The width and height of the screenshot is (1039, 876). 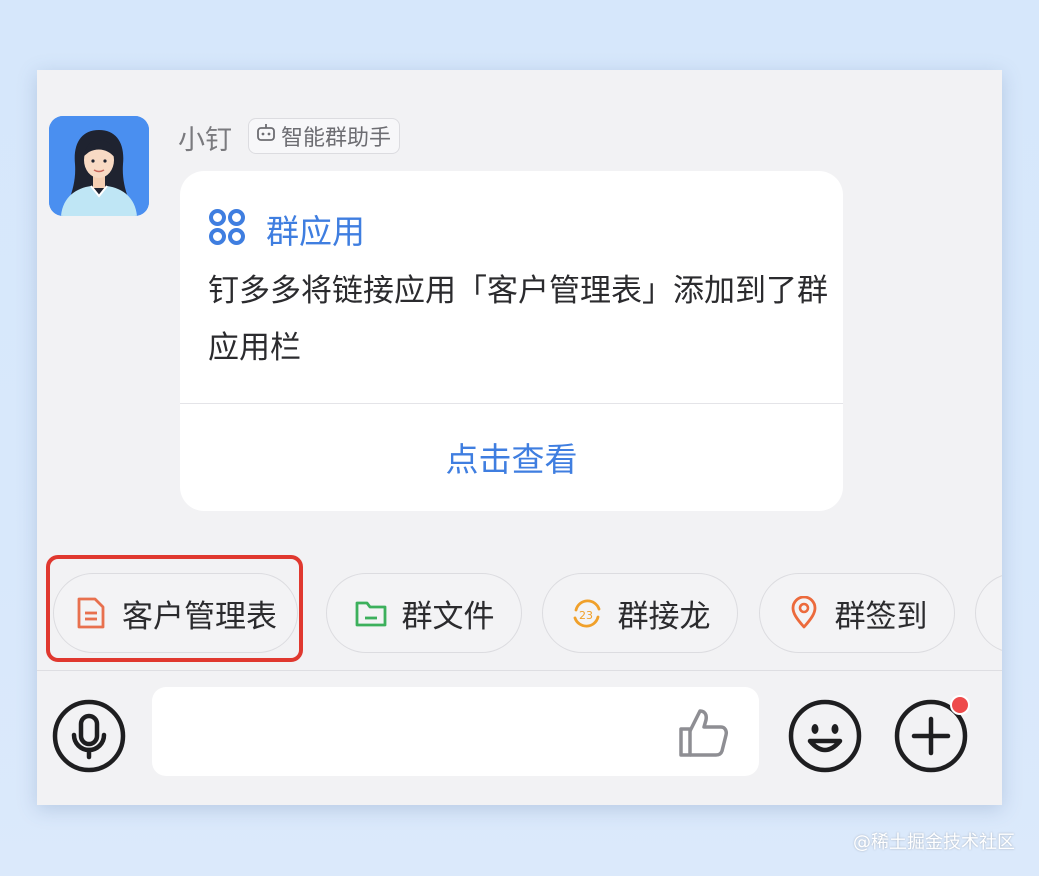 I want to click on chip-group-files: 群文件, so click(x=424, y=613).